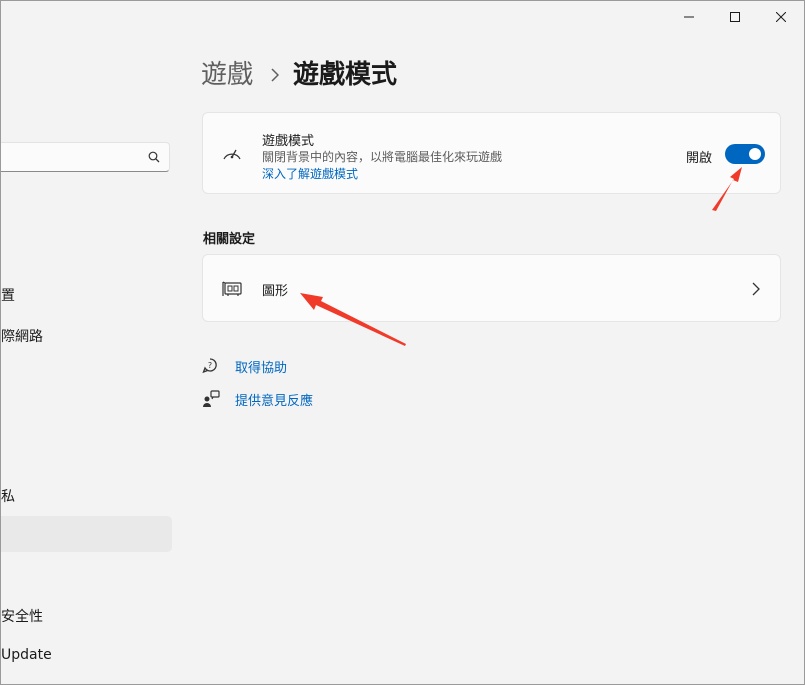 The width and height of the screenshot is (805, 685). I want to click on close-button, so click(781, 17).